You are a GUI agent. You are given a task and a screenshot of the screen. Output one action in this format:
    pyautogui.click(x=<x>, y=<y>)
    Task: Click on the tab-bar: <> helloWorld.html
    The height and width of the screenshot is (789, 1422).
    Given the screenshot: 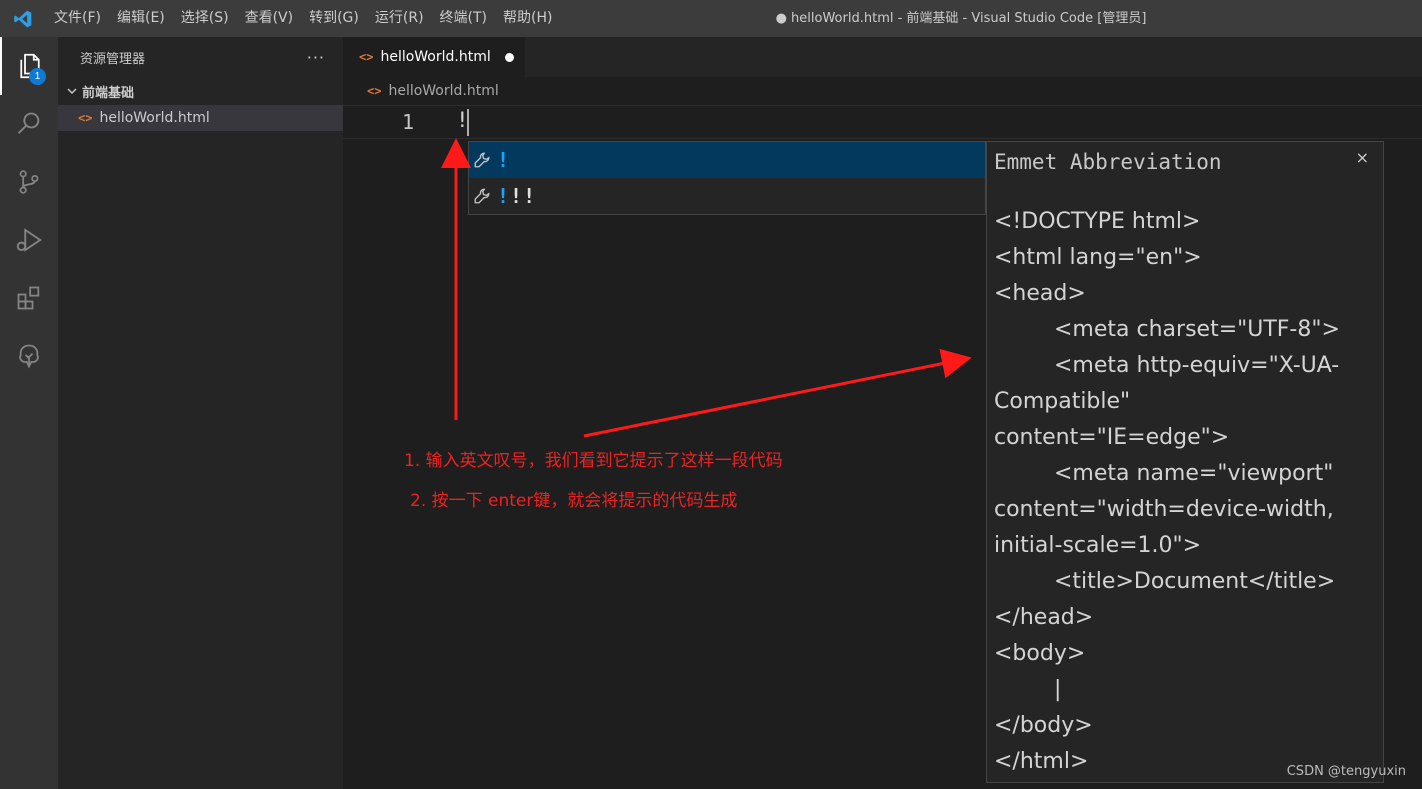 What is the action you would take?
    pyautogui.click(x=882, y=57)
    